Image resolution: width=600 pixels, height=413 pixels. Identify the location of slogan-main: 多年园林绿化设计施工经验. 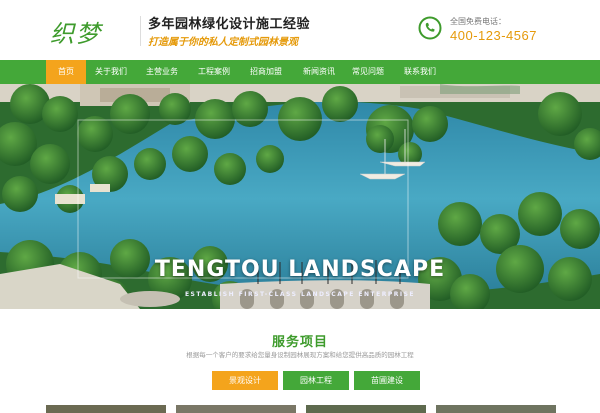
(229, 24).